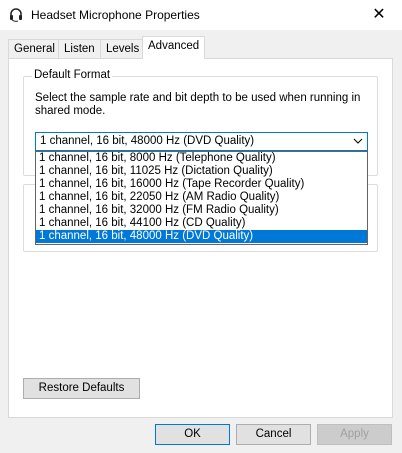  Describe the element at coordinates (201, 15) in the screenshot. I see `title-bar: Headset Microphone Properties ✕` at that location.